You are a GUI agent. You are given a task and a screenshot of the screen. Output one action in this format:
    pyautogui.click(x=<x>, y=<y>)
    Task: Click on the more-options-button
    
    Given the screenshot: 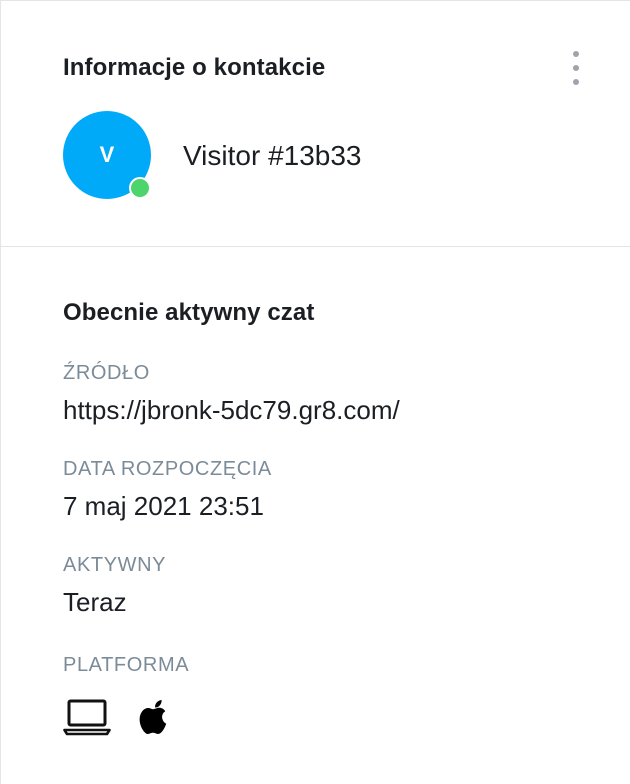 What is the action you would take?
    pyautogui.click(x=576, y=68)
    